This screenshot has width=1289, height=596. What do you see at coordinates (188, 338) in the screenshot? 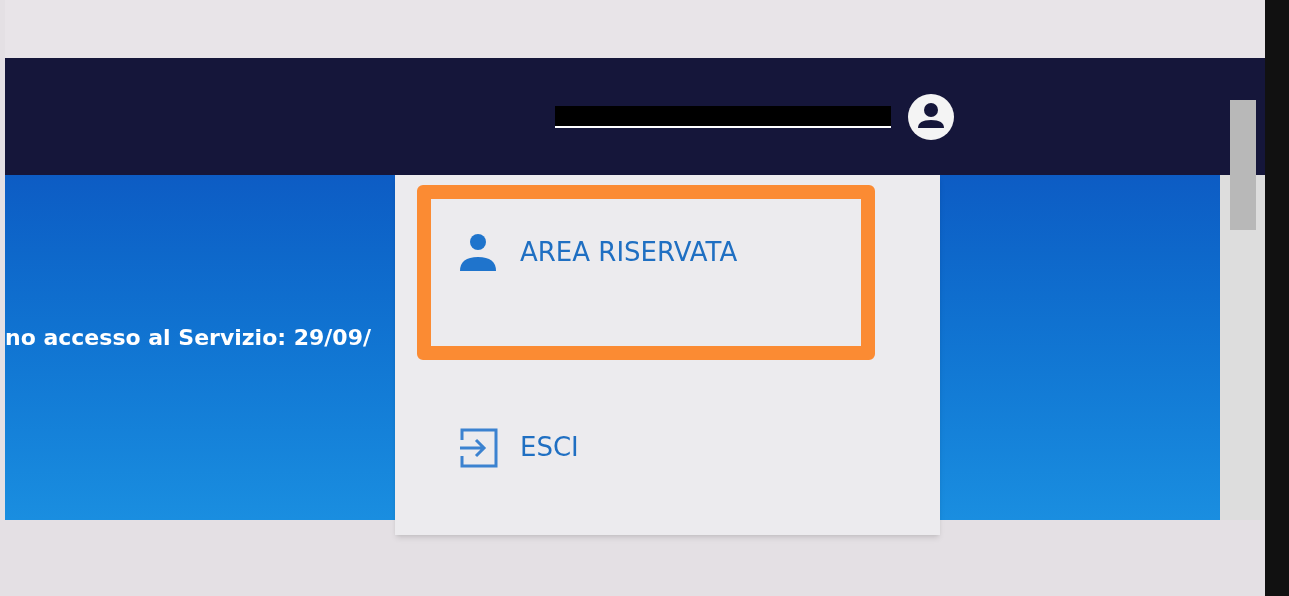
I see `last-access-text: no accesso al Servizio: 29/09/` at bounding box center [188, 338].